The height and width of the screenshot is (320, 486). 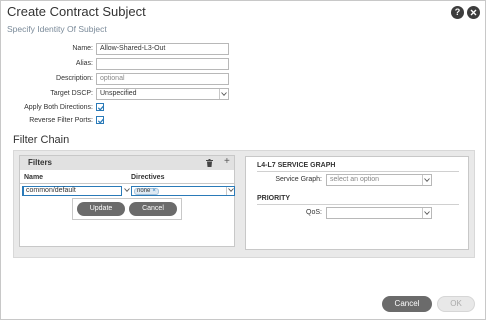 I want to click on reverse-filter-ports-label: Reverse Filter Ports:, so click(x=61, y=120).